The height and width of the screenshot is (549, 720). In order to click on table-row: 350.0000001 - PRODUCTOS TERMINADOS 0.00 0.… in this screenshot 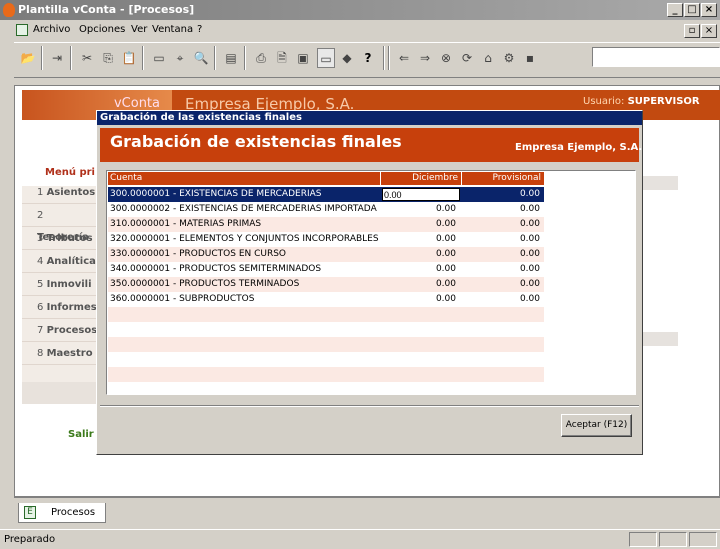, I will do `click(326, 284)`.